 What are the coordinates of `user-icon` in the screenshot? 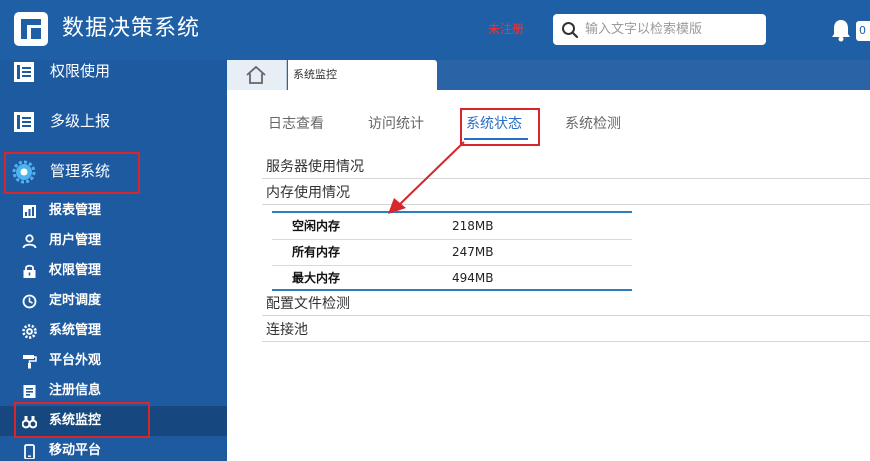 It's located at (29, 241).